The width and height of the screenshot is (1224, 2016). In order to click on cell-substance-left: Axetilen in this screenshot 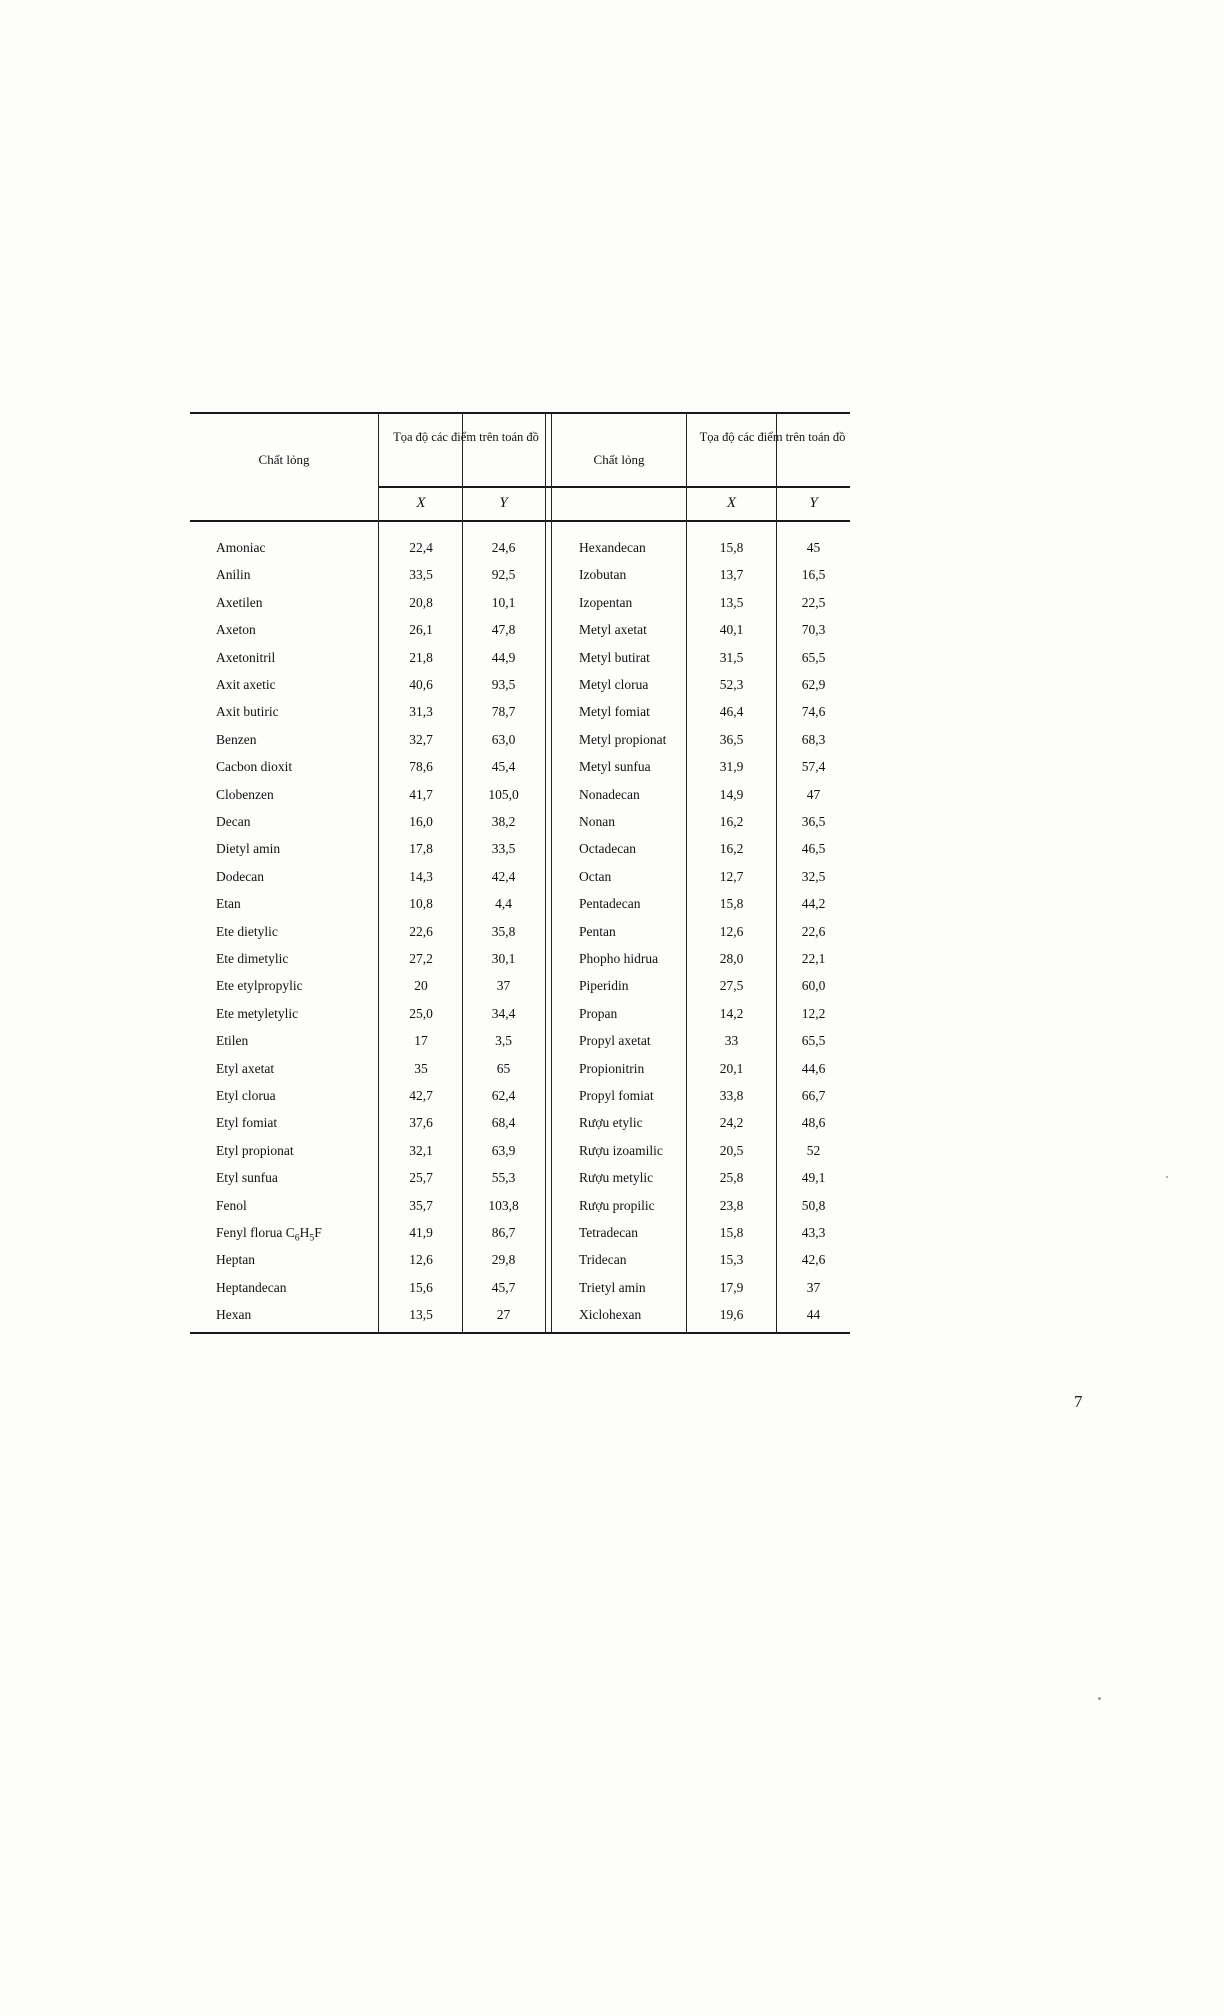, I will do `click(239, 602)`.